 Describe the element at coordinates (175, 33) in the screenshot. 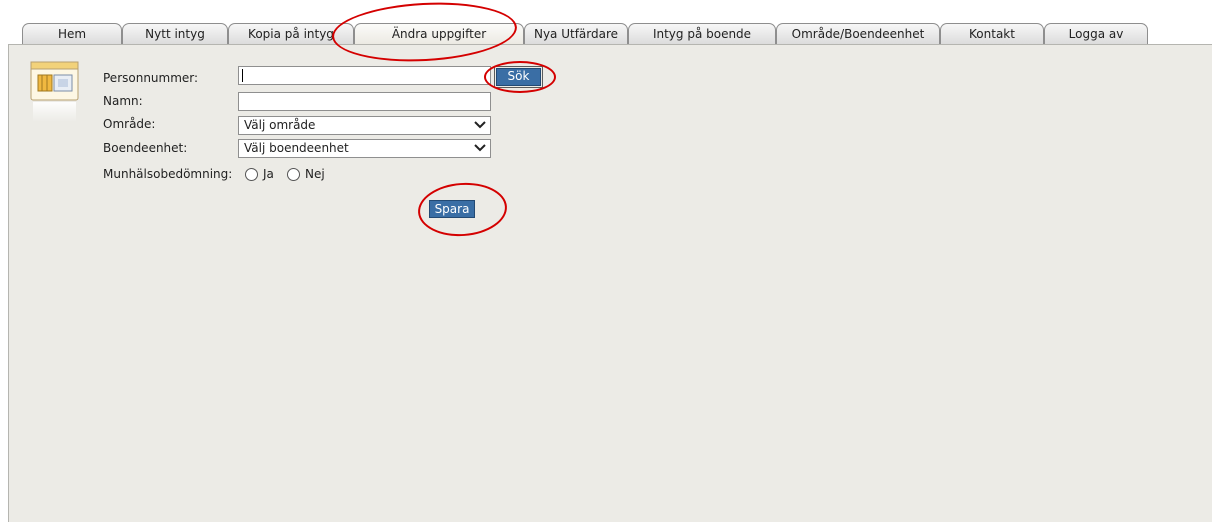

I see `tab-nytt-intyg: Nytt intyg` at that location.